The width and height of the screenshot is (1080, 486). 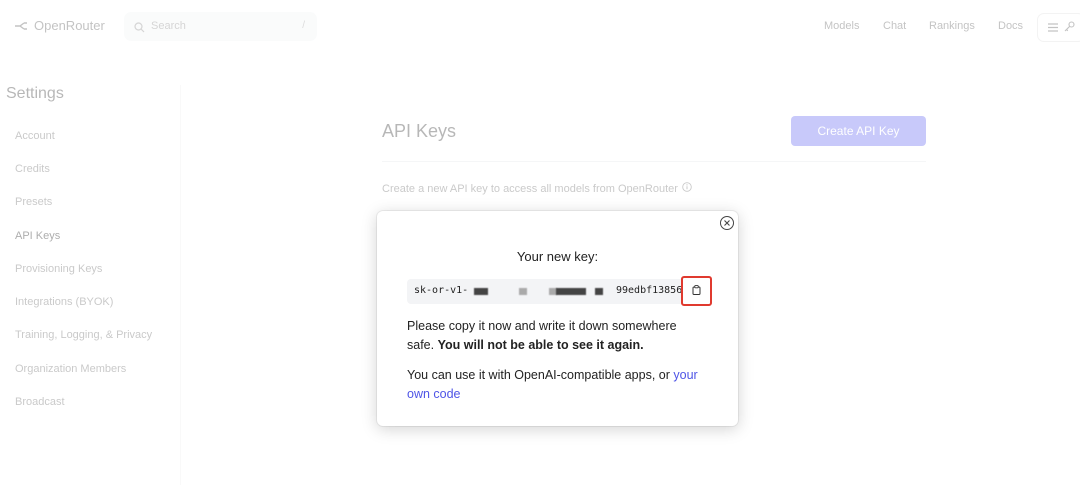 What do you see at coordinates (1053, 28) in the screenshot?
I see `hamburger-icon` at bounding box center [1053, 28].